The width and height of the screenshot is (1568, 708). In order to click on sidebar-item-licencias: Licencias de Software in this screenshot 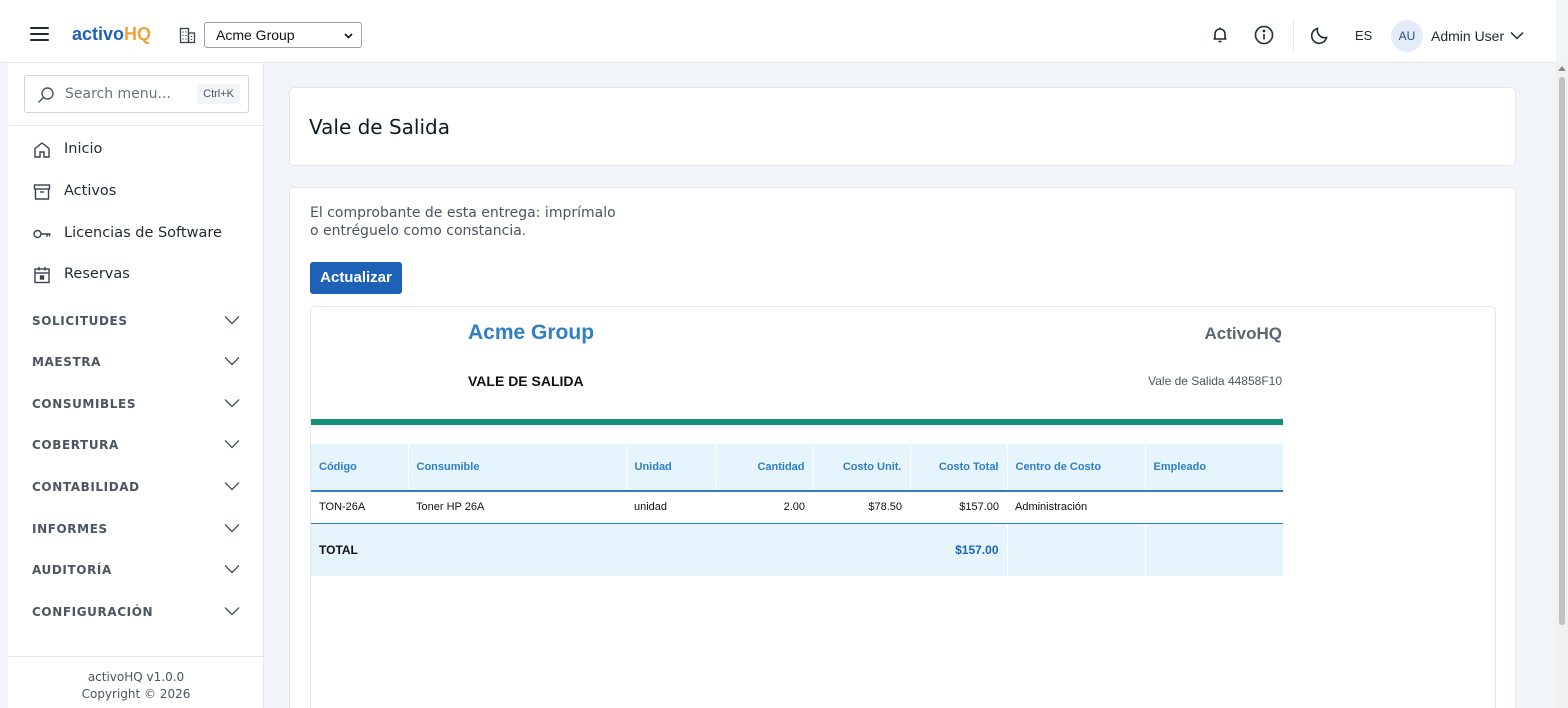, I will do `click(135, 234)`.